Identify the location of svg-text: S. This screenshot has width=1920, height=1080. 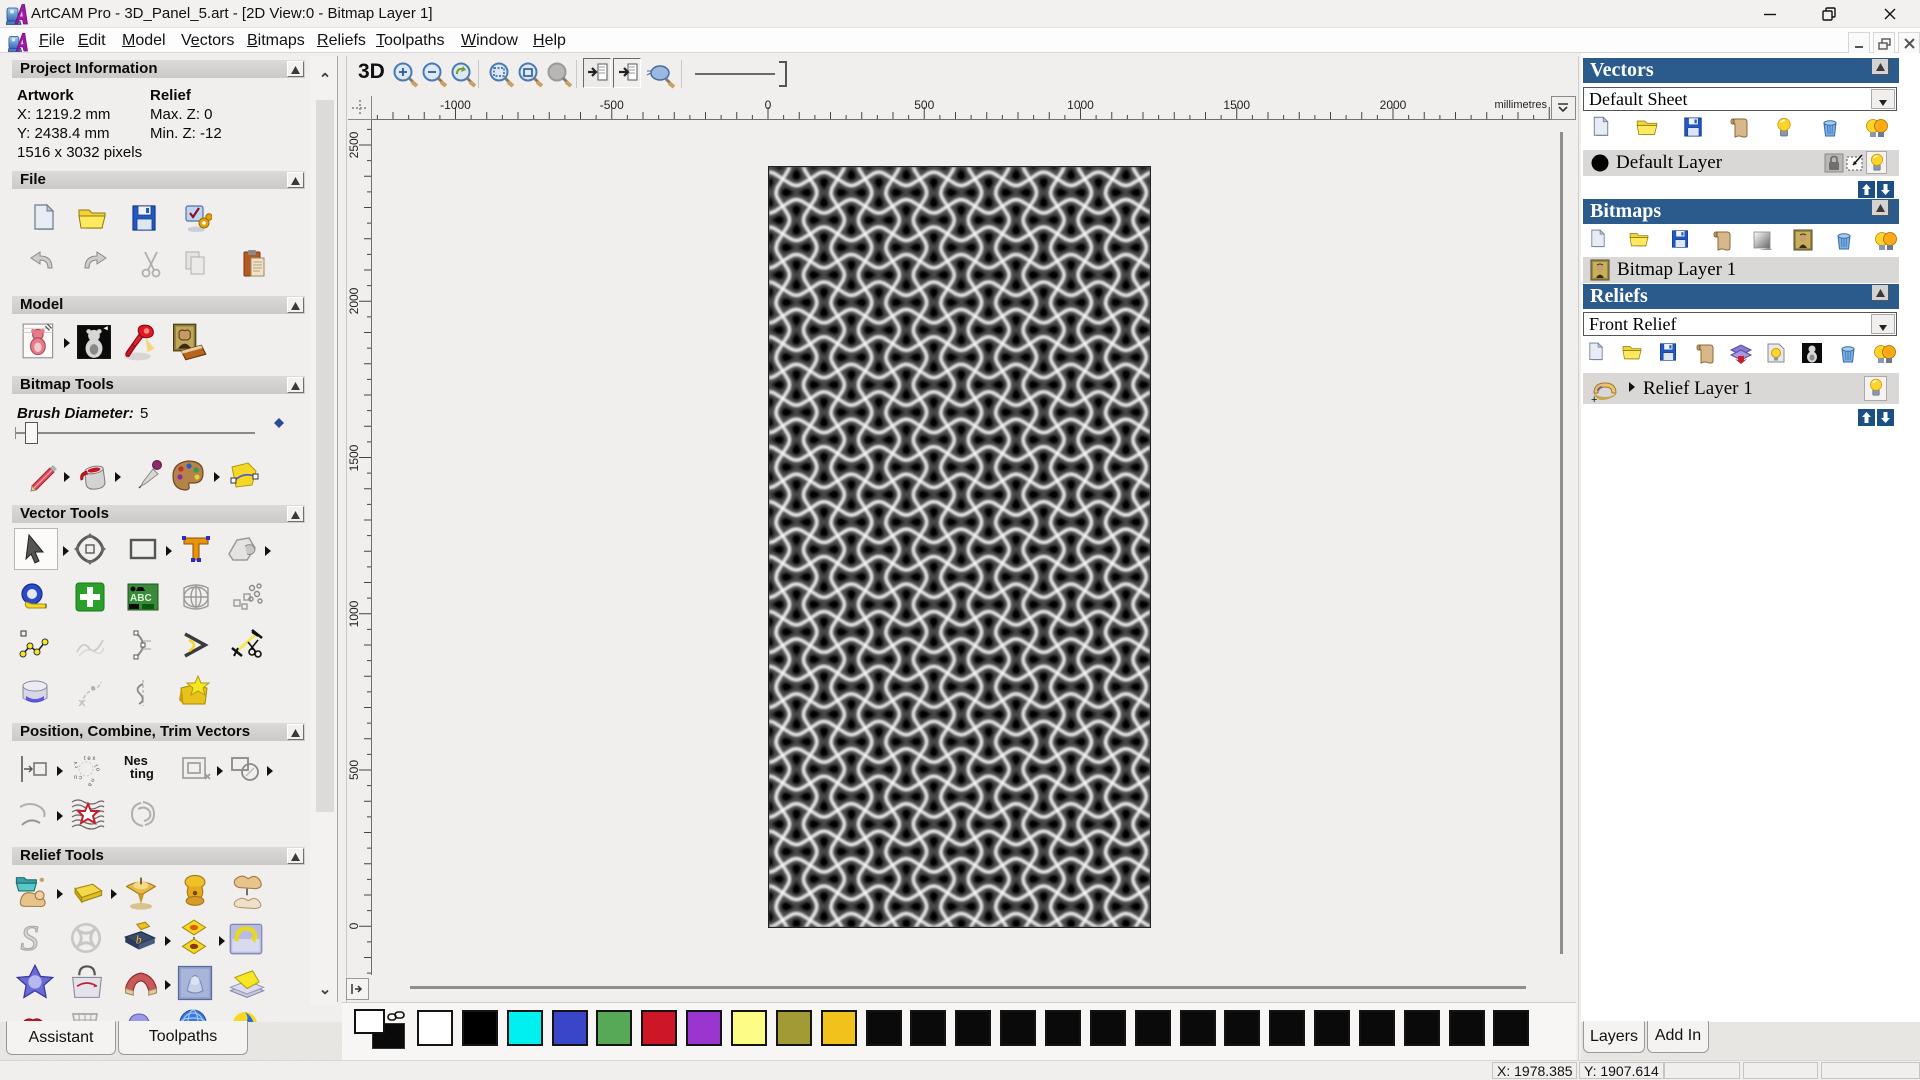
(30, 938).